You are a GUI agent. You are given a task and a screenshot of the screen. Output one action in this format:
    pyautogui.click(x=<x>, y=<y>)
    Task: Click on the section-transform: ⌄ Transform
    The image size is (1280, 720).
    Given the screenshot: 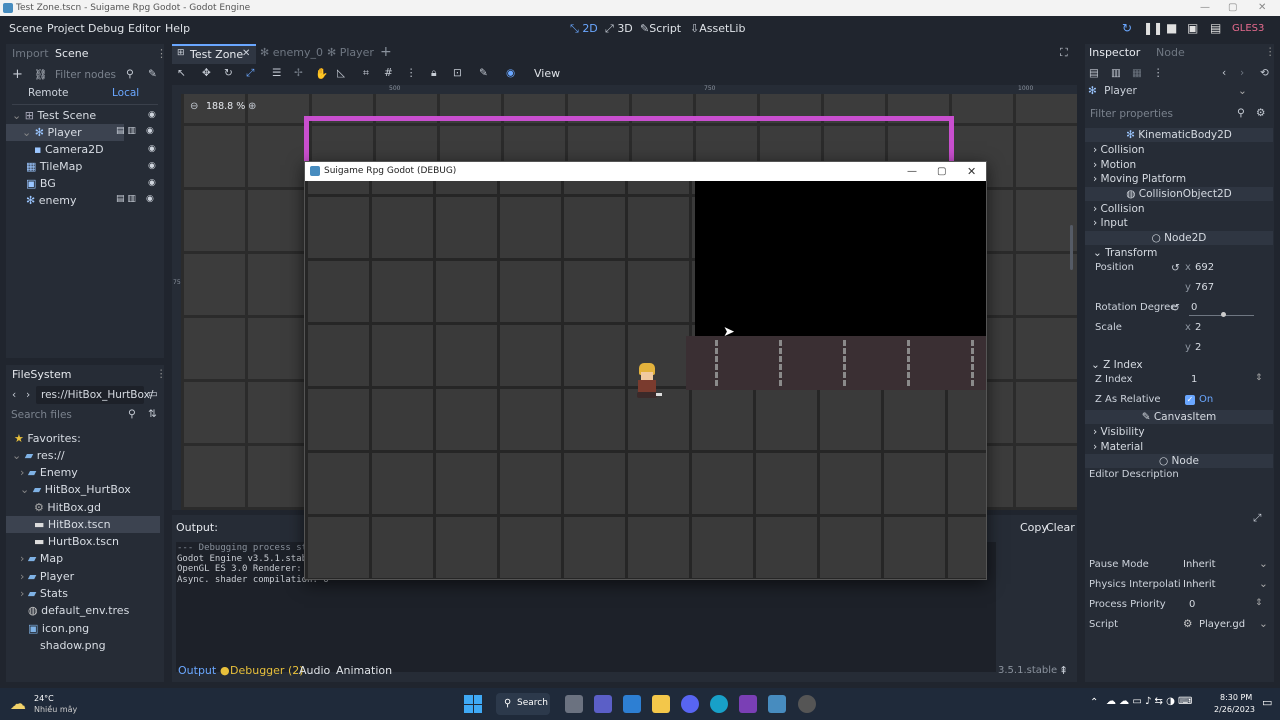 What is the action you would take?
    pyautogui.click(x=1179, y=253)
    